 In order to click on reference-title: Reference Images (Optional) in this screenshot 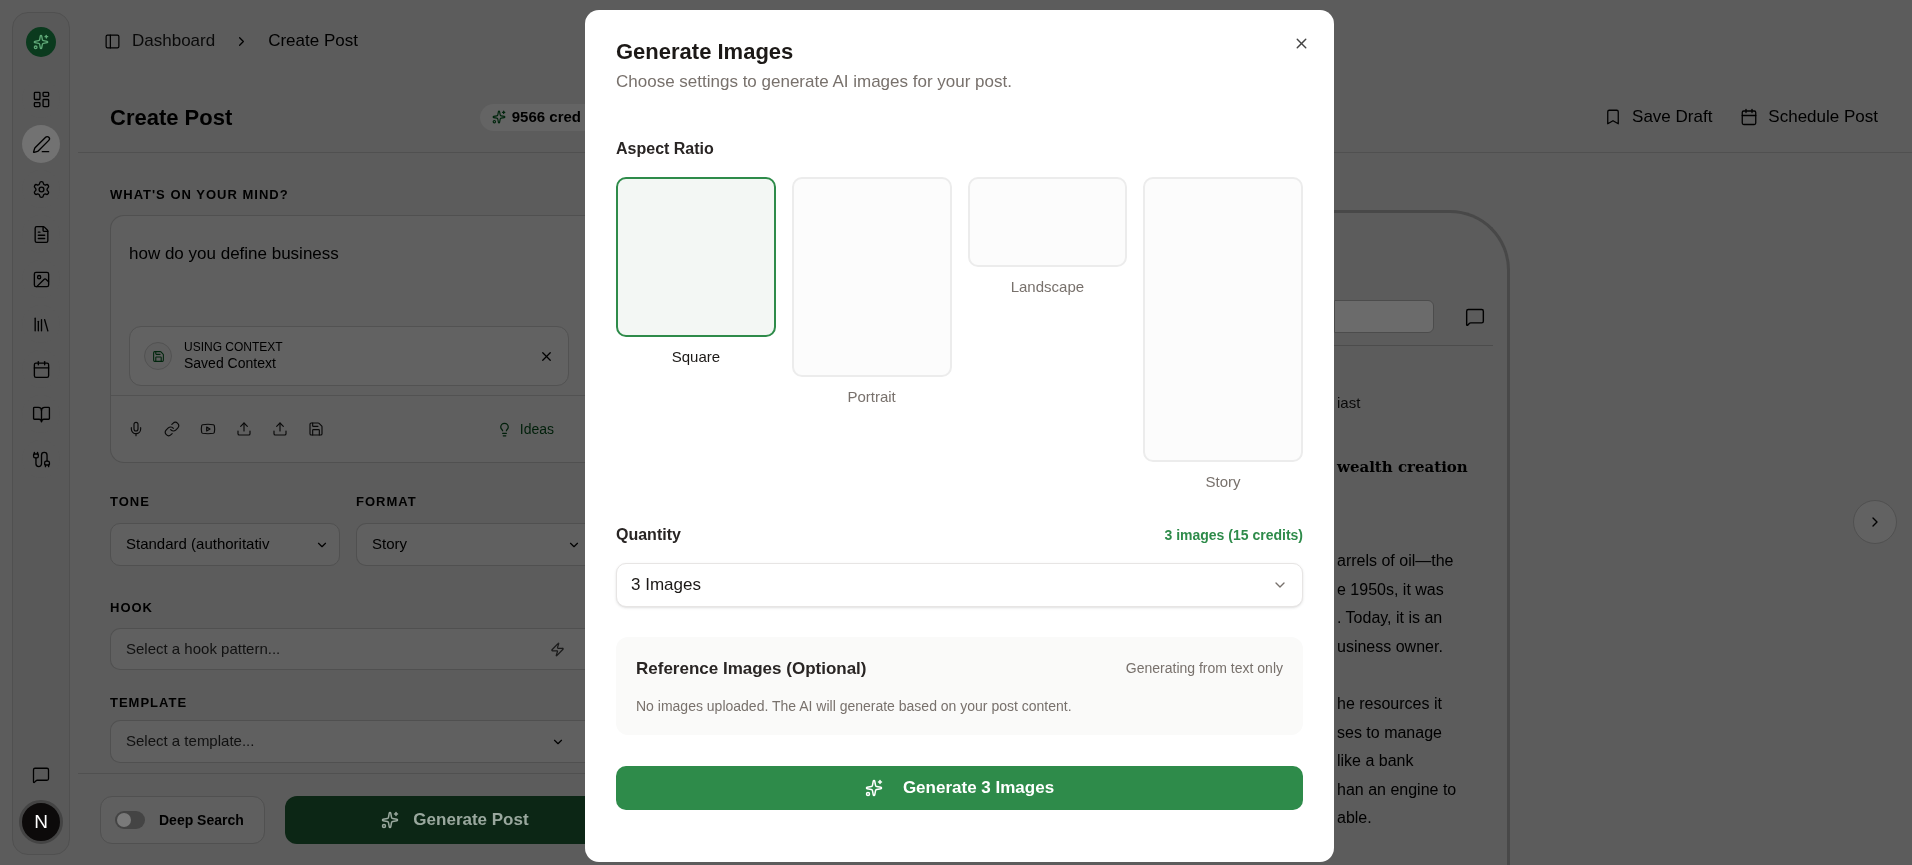, I will do `click(751, 669)`.